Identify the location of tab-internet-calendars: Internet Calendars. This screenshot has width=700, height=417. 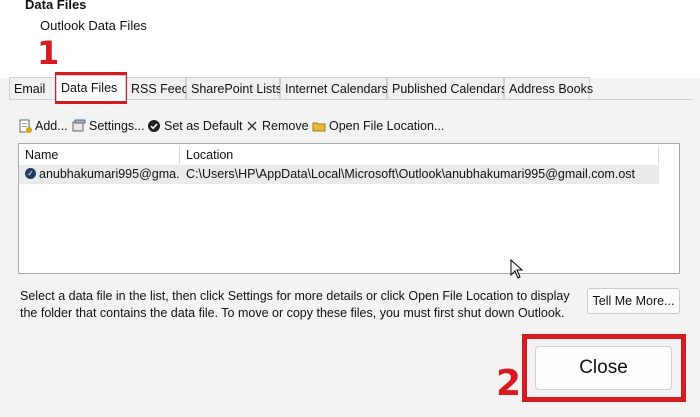
(334, 88).